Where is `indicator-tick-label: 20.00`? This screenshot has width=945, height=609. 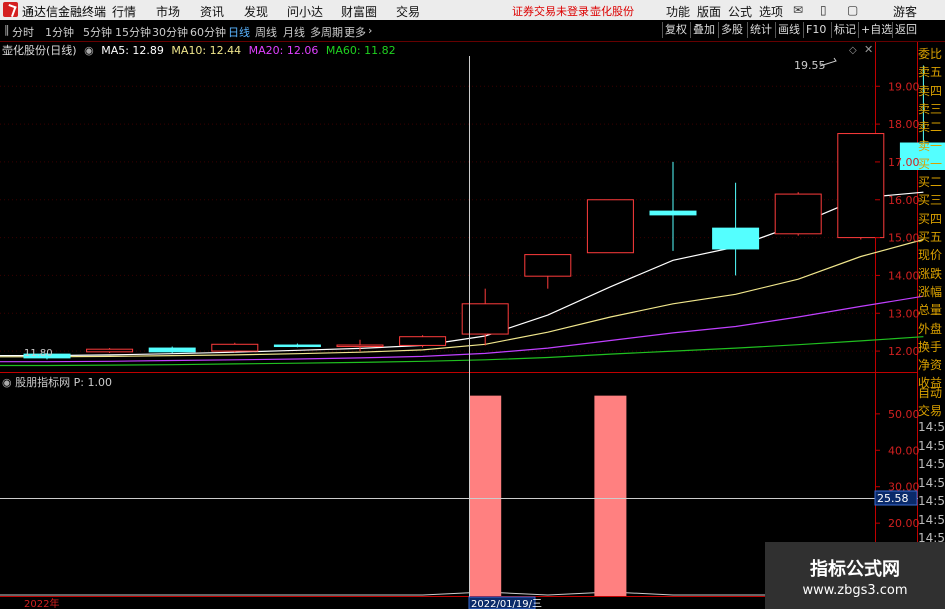 indicator-tick-label: 20.00 is located at coordinates (904, 523).